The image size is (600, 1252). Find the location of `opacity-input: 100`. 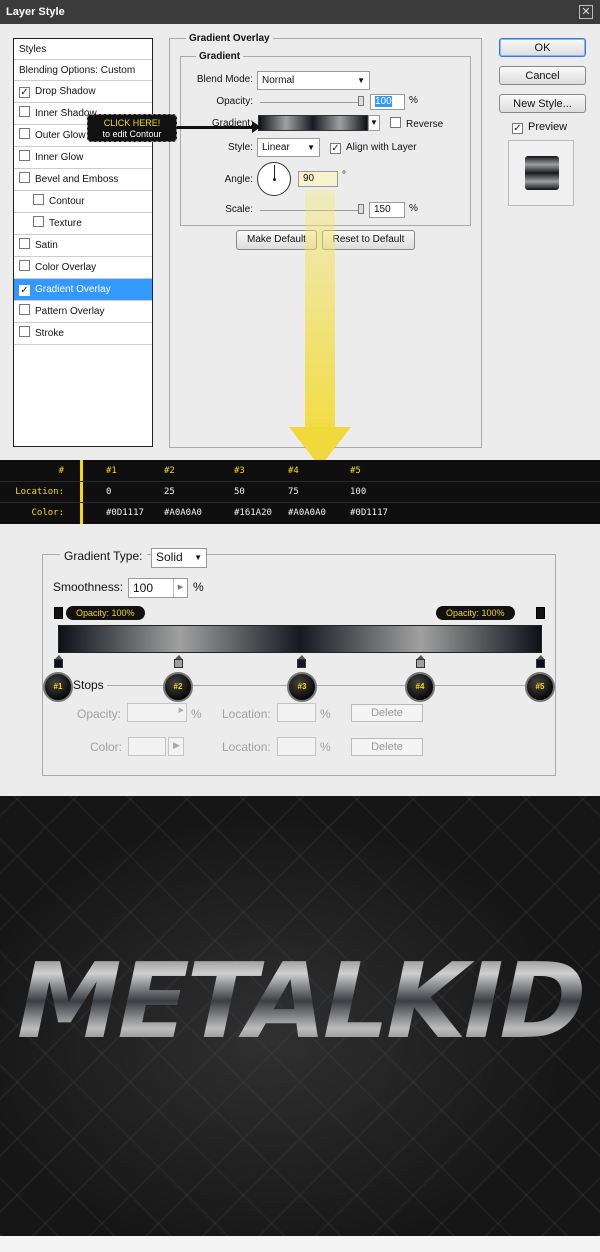

opacity-input: 100 is located at coordinates (387, 102).